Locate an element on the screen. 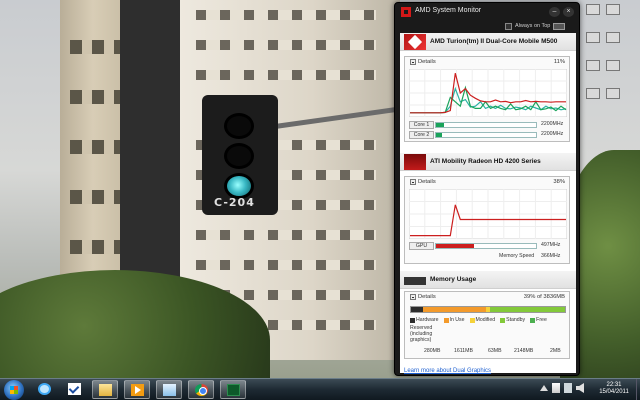  pin-button is located at coordinates (559, 26).